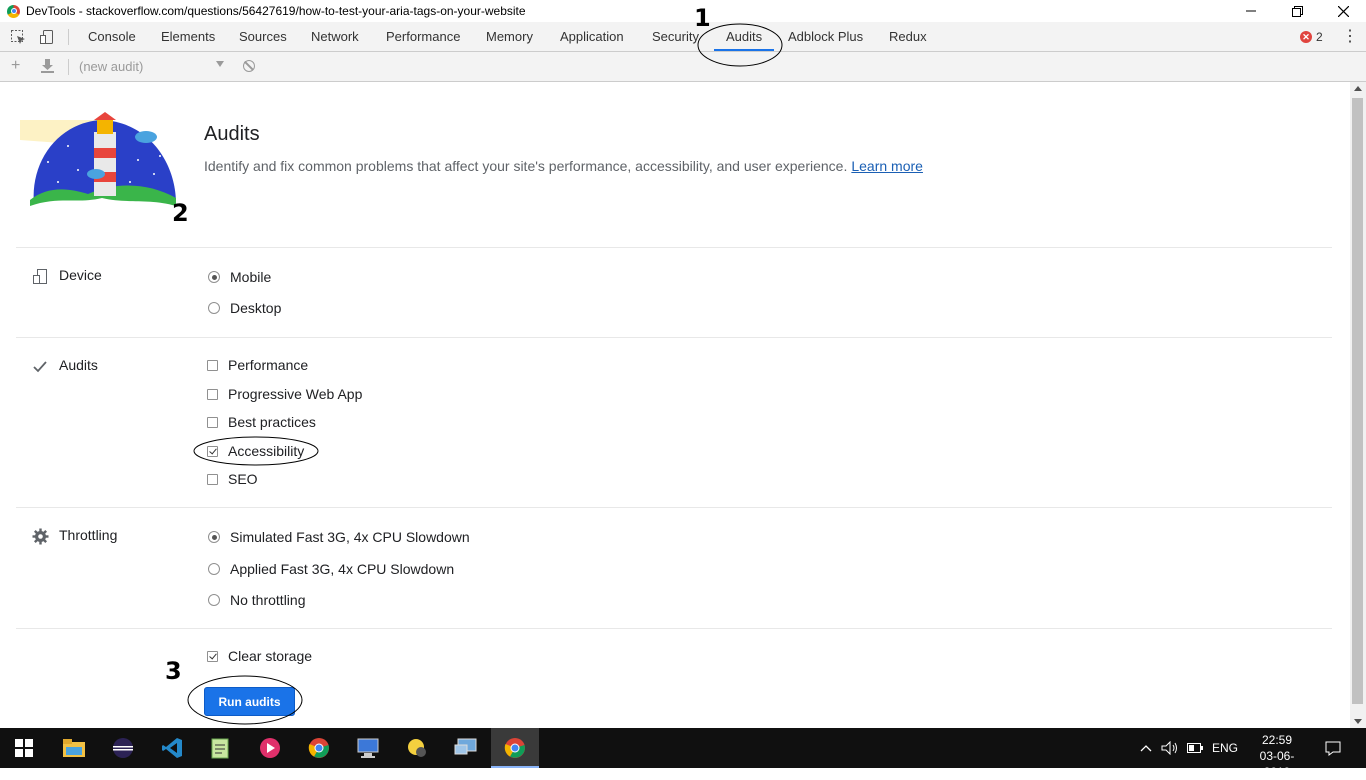 Image resolution: width=1366 pixels, height=780 pixels. I want to click on taskbar-network-app, so click(368, 748).